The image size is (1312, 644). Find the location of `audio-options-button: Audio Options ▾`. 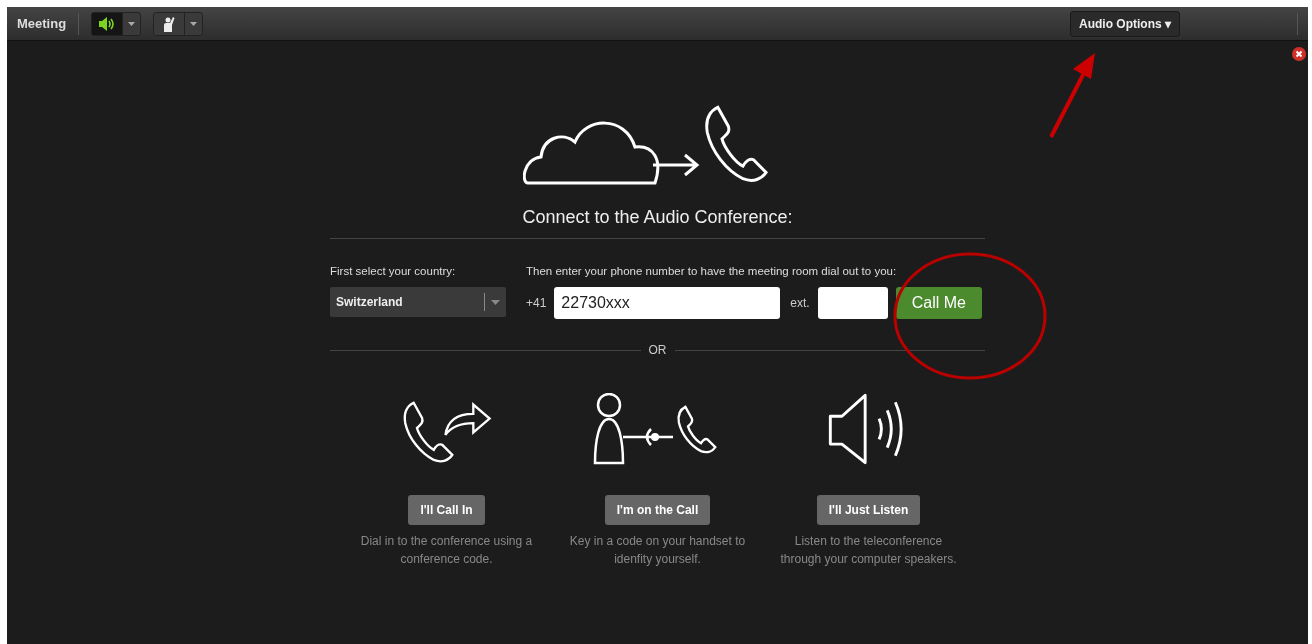

audio-options-button: Audio Options ▾ is located at coordinates (1125, 23).